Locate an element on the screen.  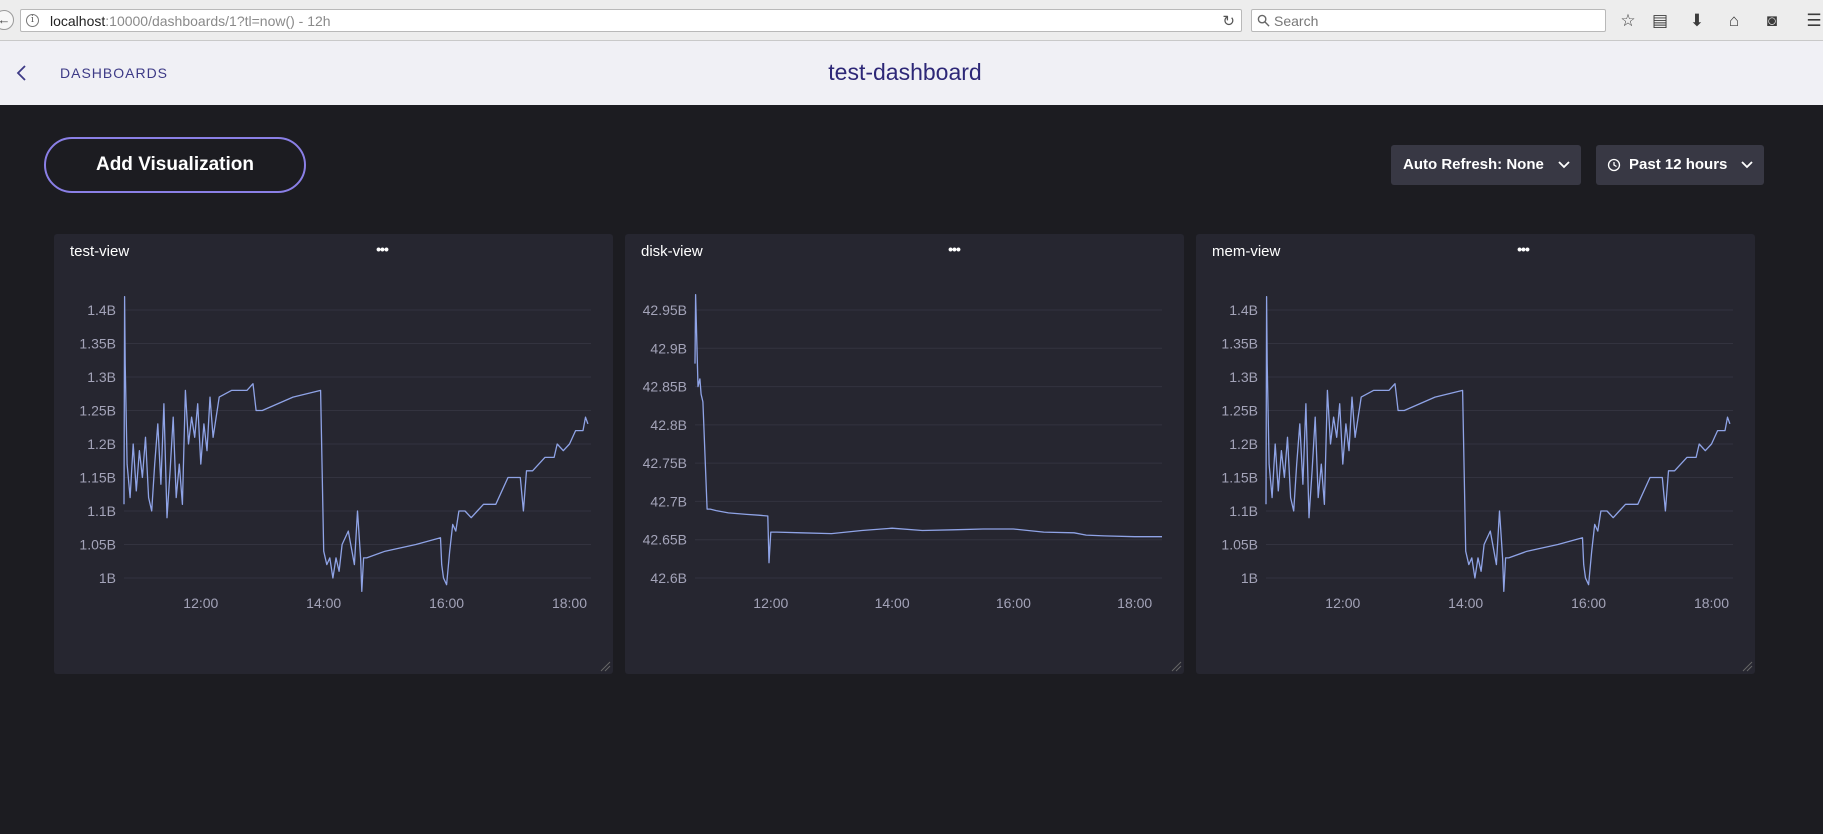
browser-search-box is located at coordinates (1428, 20).